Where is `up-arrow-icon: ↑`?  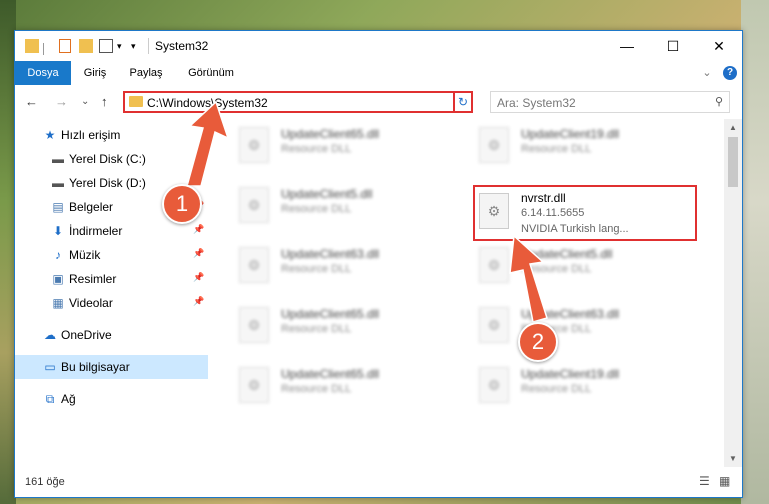
up-arrow-icon: ↑ is located at coordinates (104, 101).